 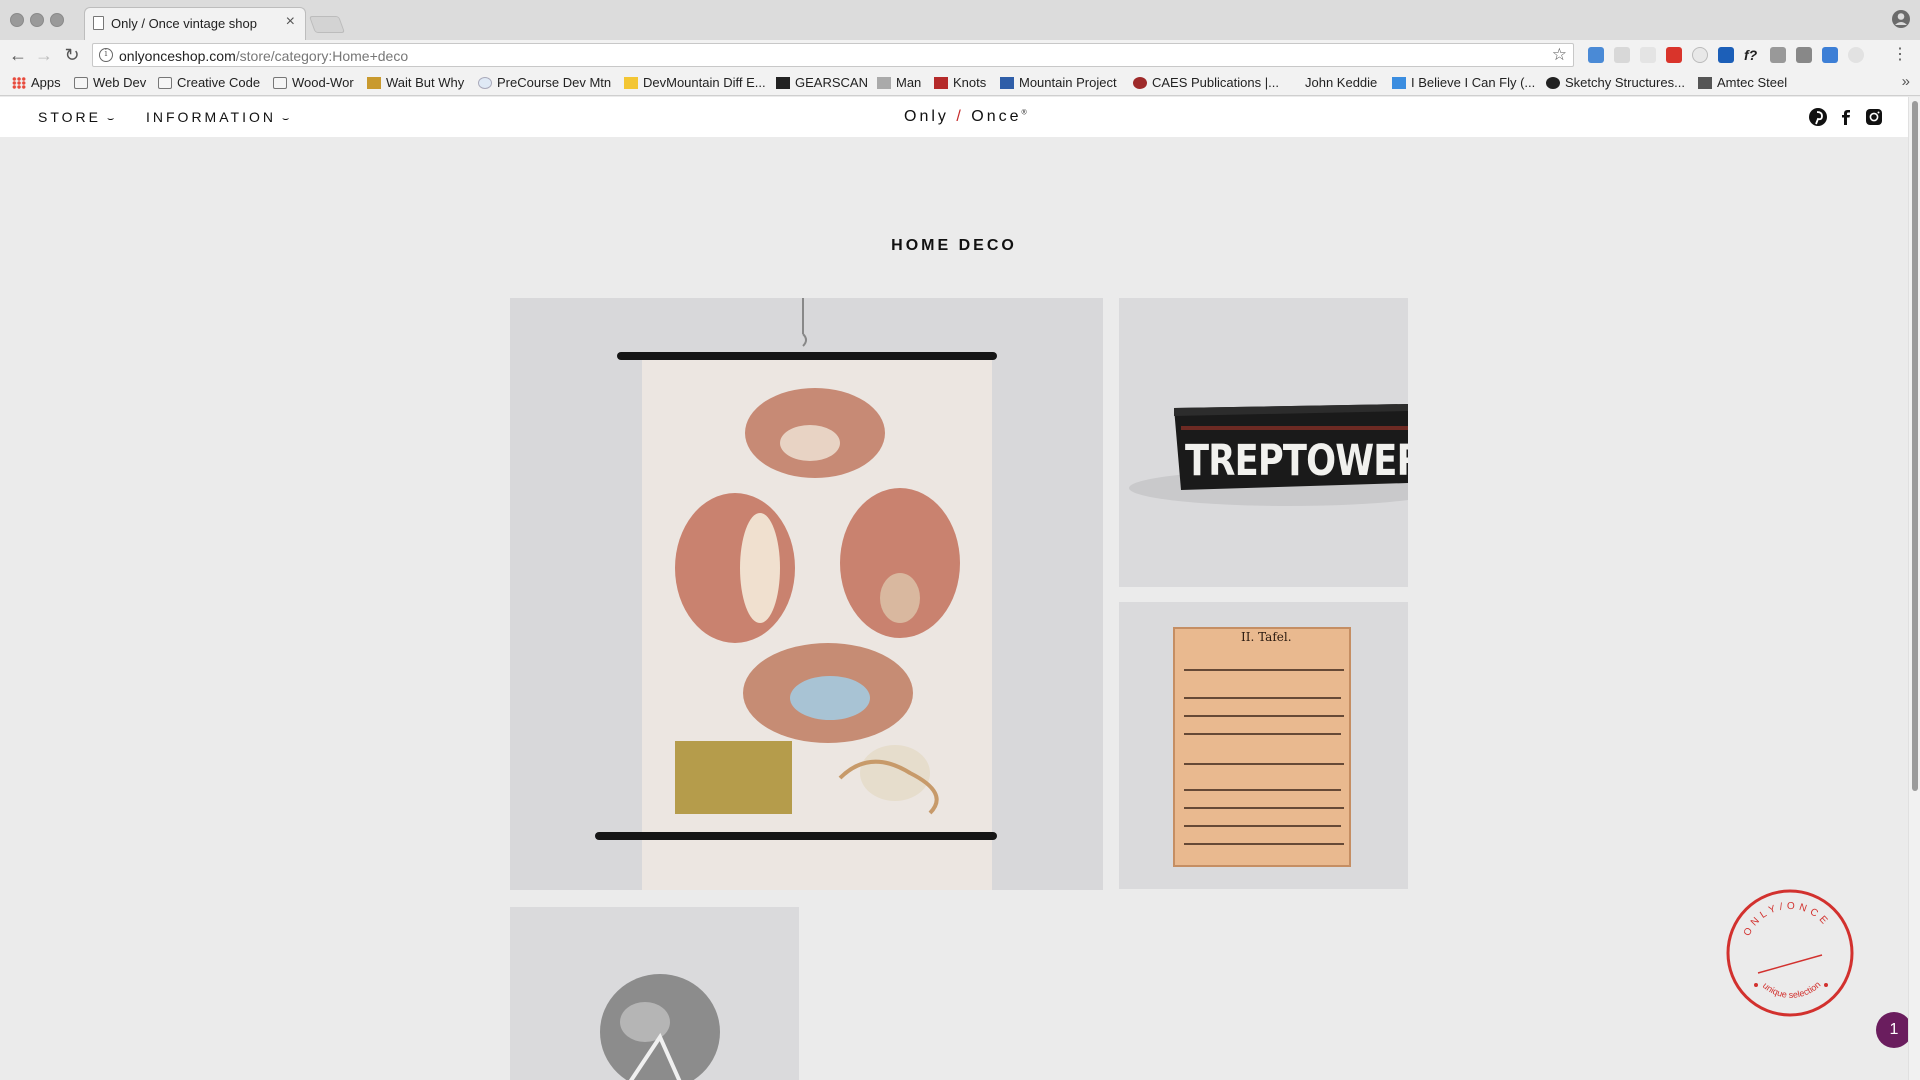 I want to click on apps-grid-icon, so click(x=19, y=82).